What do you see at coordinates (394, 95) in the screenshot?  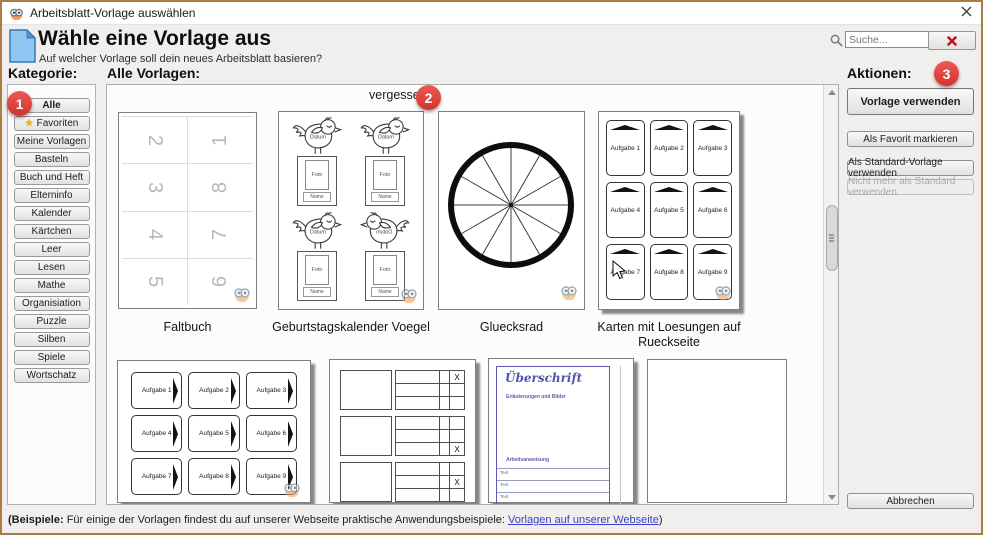 I see `floating-text: vergesse` at bounding box center [394, 95].